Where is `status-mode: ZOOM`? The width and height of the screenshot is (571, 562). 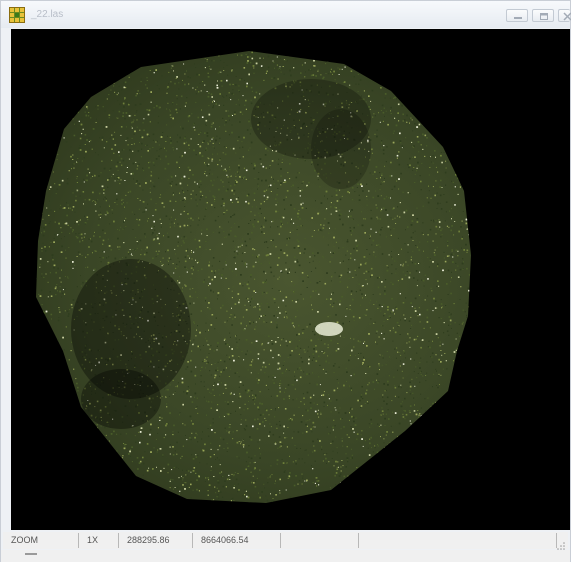
status-mode: ZOOM is located at coordinates (41, 540).